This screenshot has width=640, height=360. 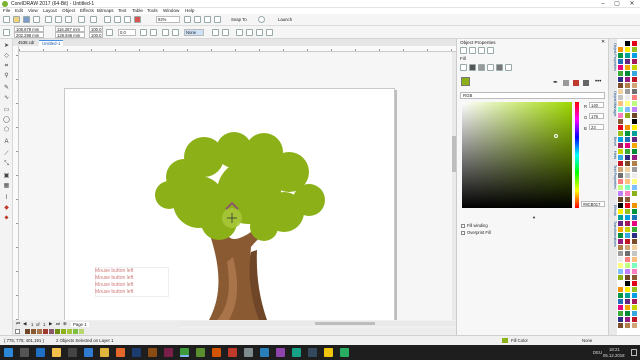 What do you see at coordinates (65, 324) in the screenshot?
I see `add-page-icon: ⊕` at bounding box center [65, 324].